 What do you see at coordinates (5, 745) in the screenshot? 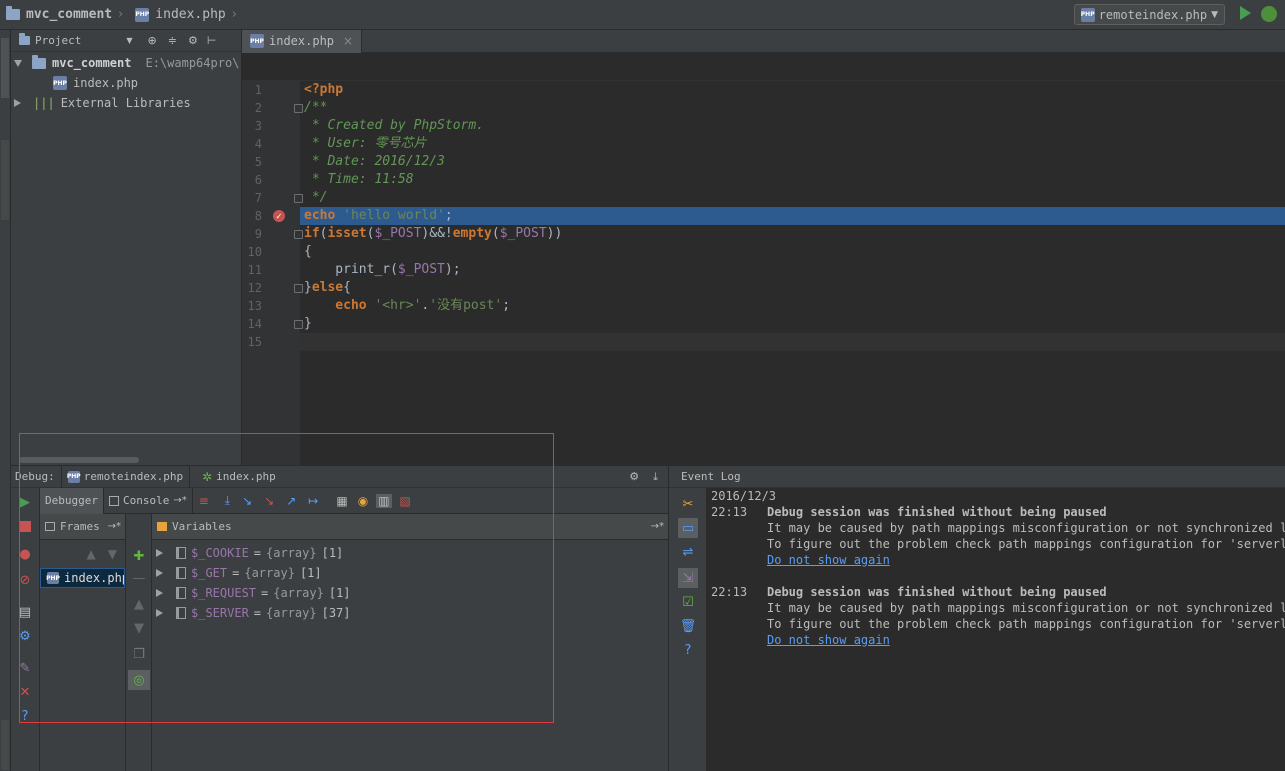
I see `favorites-tool-button` at bounding box center [5, 745].